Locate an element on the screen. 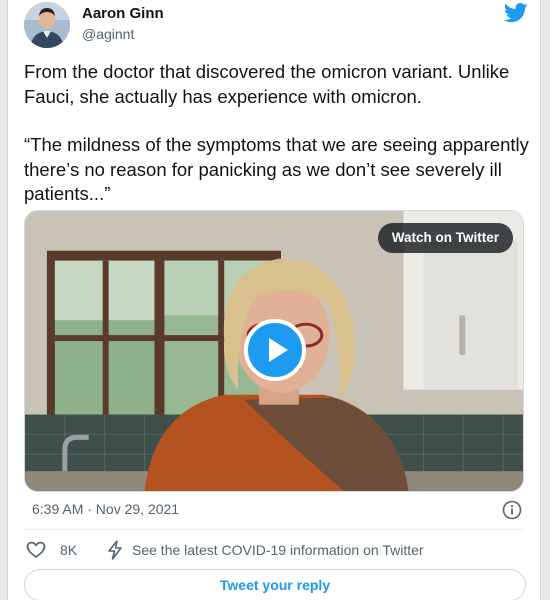 The width and height of the screenshot is (550, 600). author-name: Aaron Ginn is located at coordinates (123, 13).